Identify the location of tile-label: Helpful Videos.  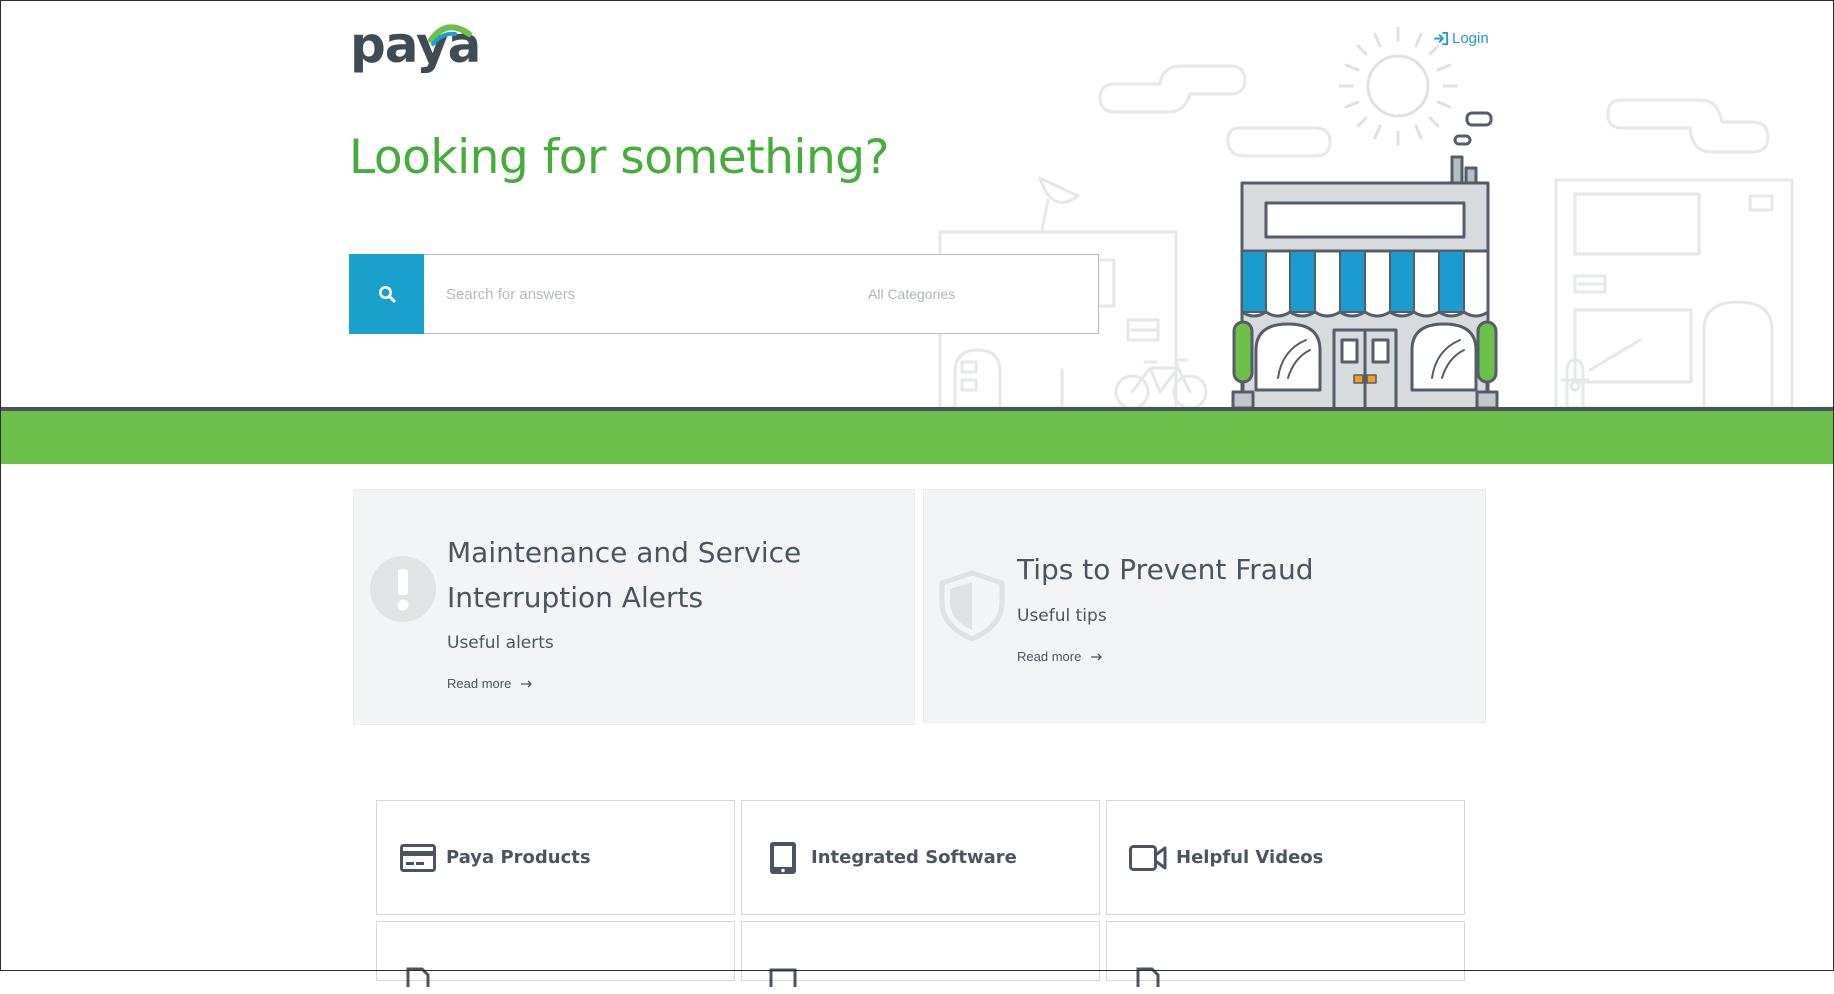
(1250, 857).